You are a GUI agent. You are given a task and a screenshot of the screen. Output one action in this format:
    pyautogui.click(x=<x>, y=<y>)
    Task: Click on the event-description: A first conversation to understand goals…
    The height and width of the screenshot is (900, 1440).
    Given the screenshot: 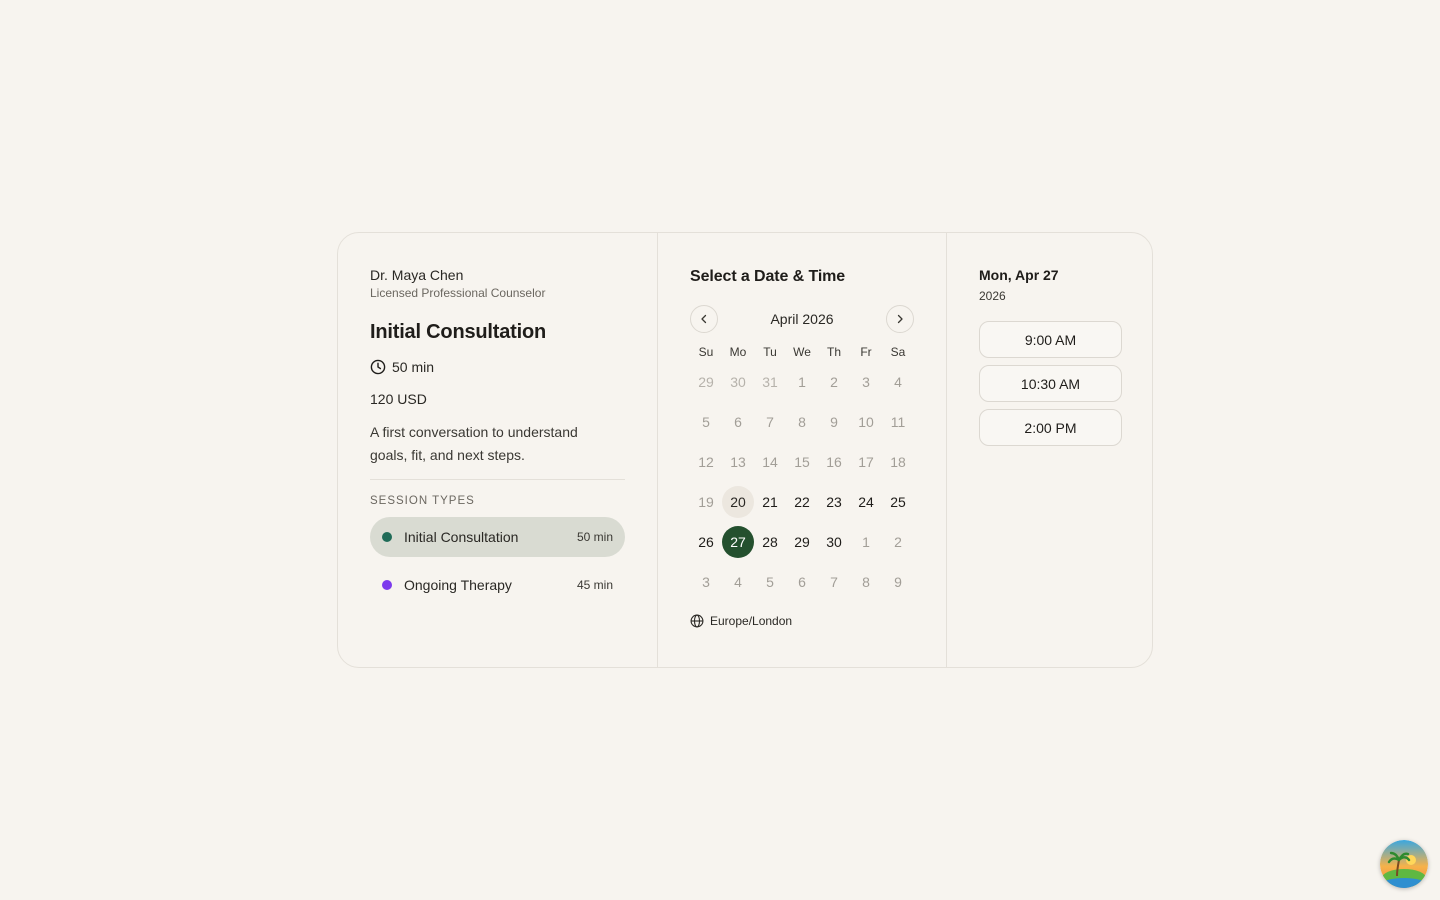 What is the action you would take?
    pyautogui.click(x=474, y=443)
    